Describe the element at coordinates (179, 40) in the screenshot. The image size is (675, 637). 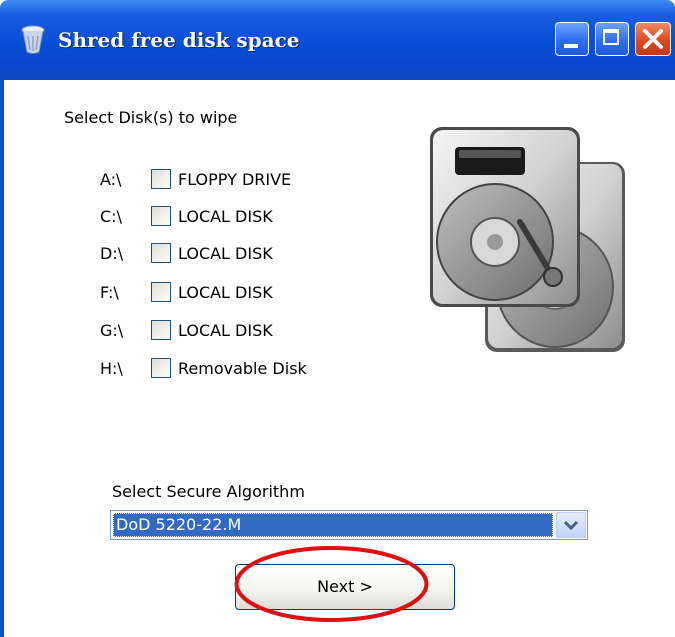
I see `window-title: Shred free disk space` at that location.